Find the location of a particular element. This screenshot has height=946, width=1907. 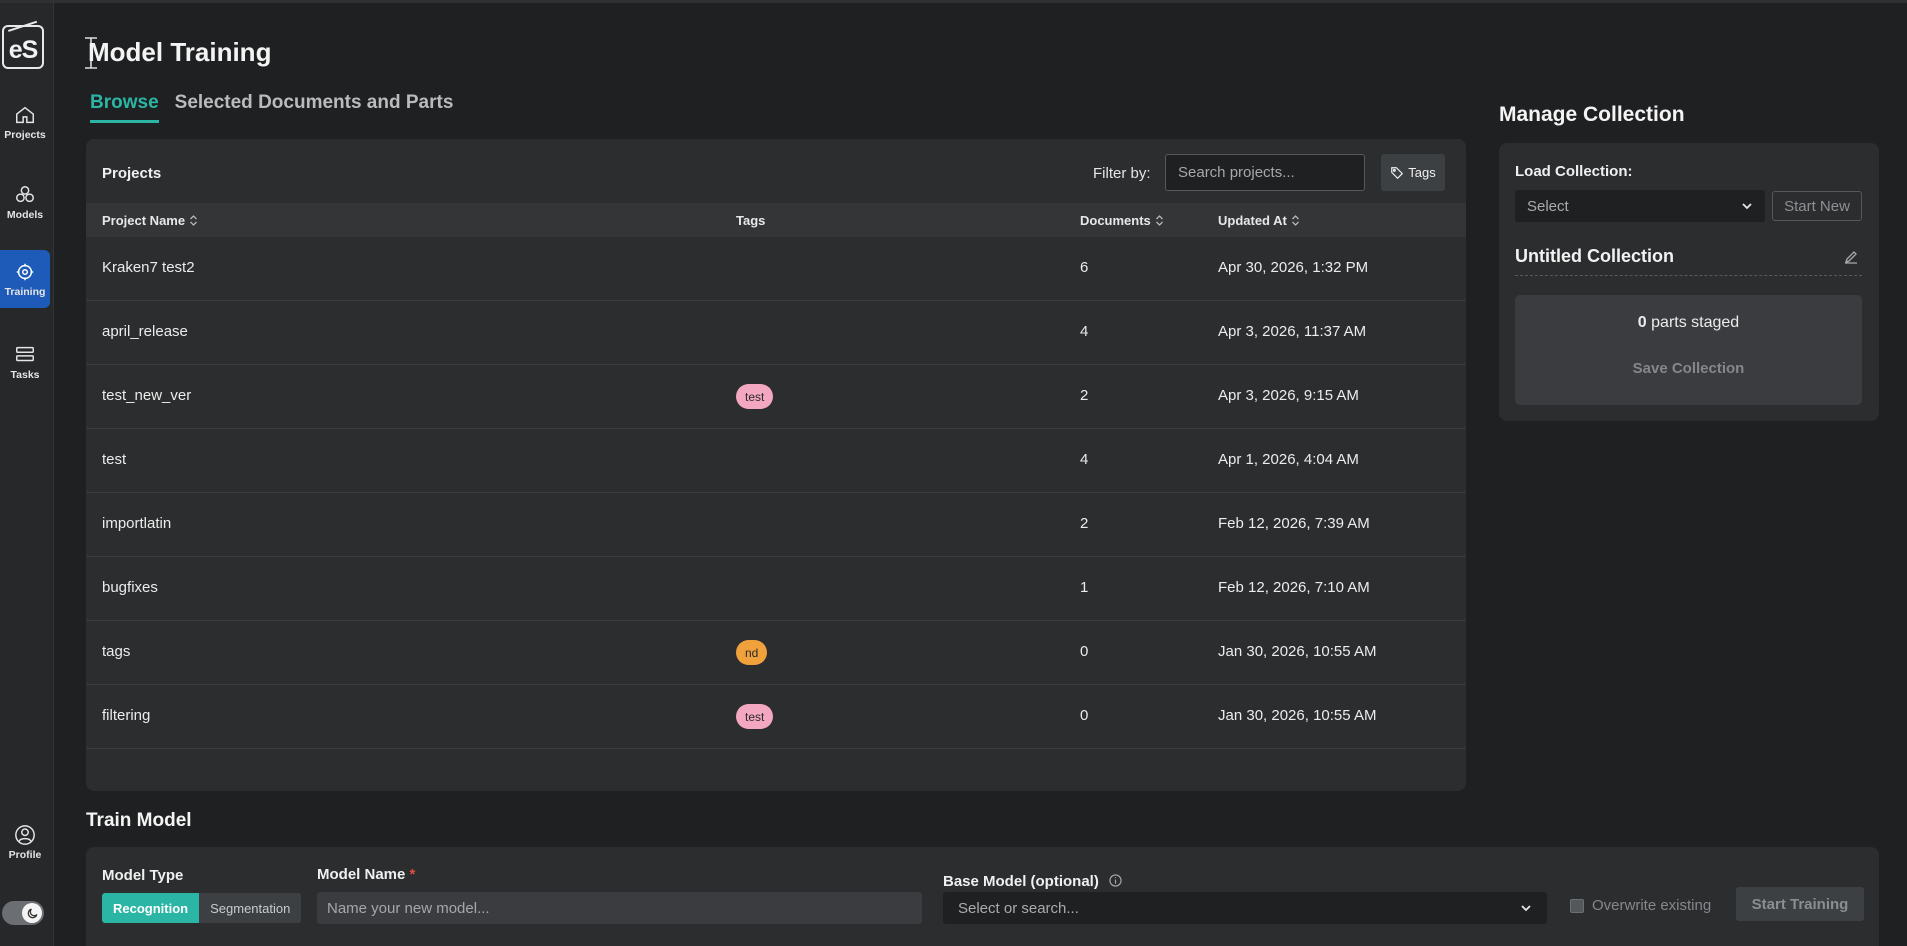

project-name-cell: filtering is located at coordinates (126, 715).